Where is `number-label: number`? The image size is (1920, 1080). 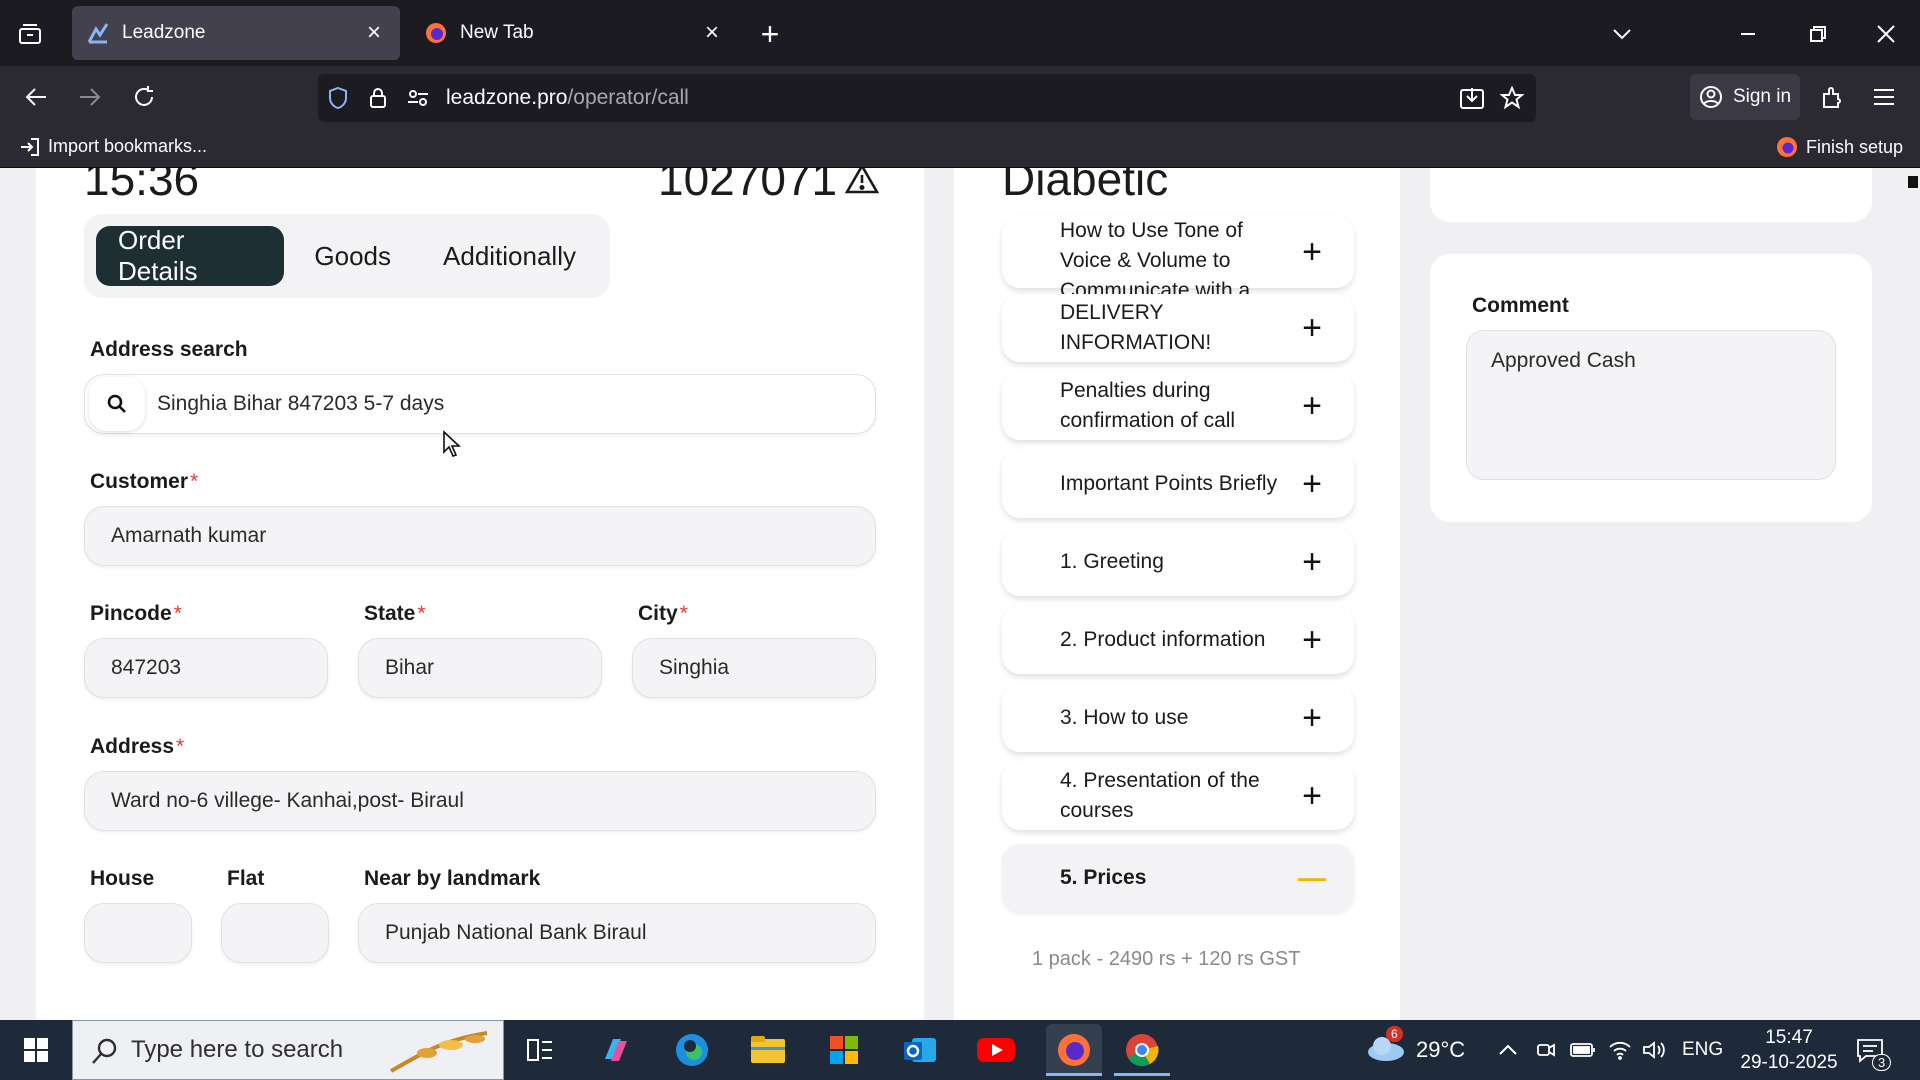 number-label: number is located at coordinates (1508, 169).